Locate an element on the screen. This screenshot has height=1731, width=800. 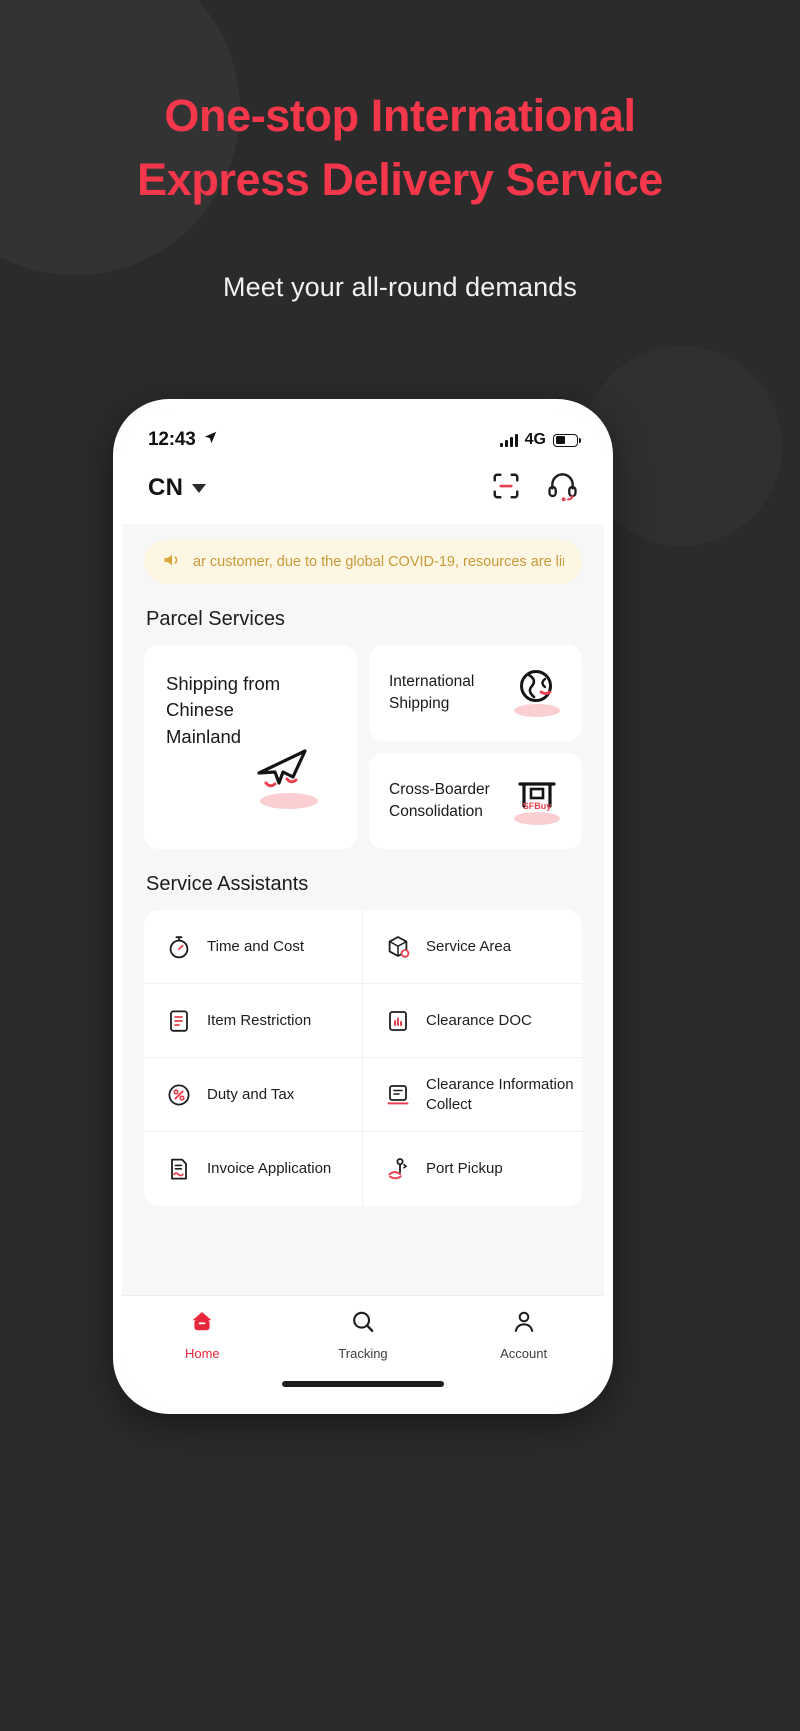
person-icon is located at coordinates (524, 1324).